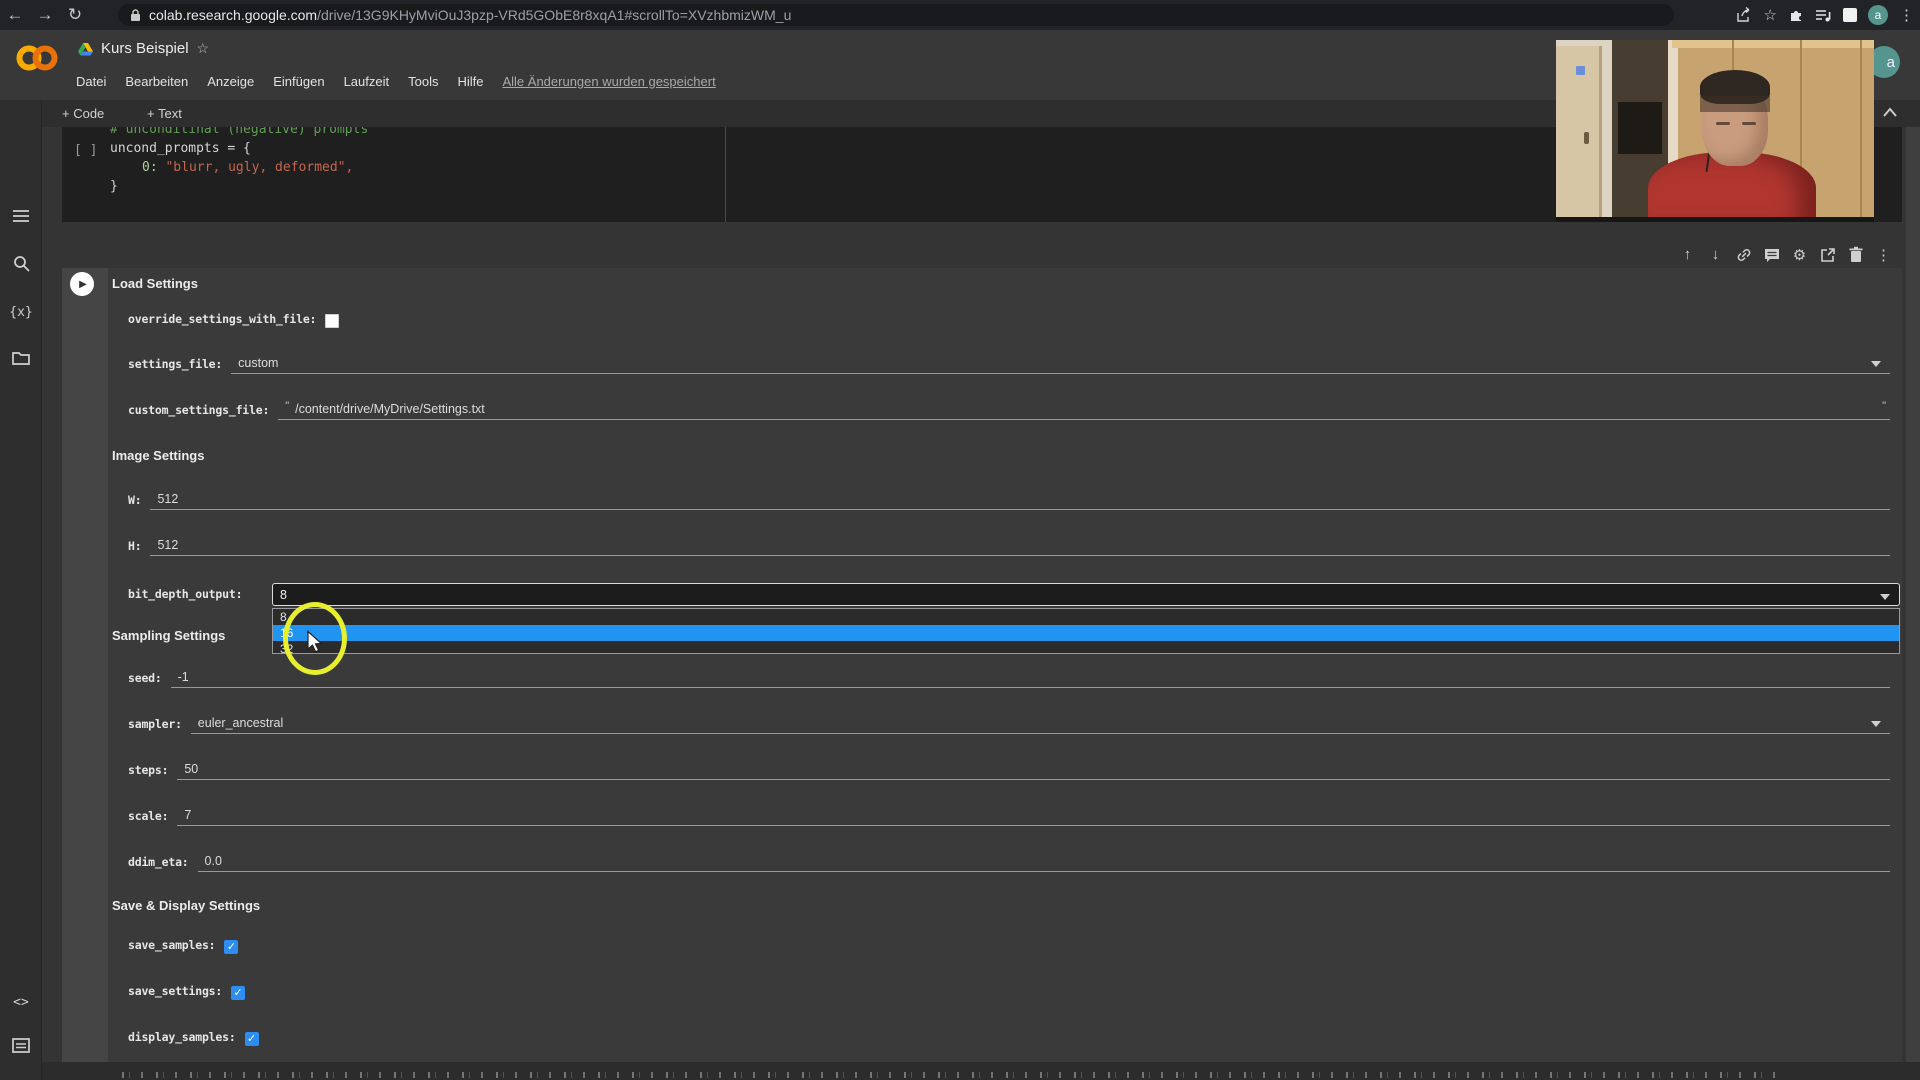 This screenshot has height=1080, width=1920. I want to click on browser-menu-icon: ⋮, so click(1906, 15).